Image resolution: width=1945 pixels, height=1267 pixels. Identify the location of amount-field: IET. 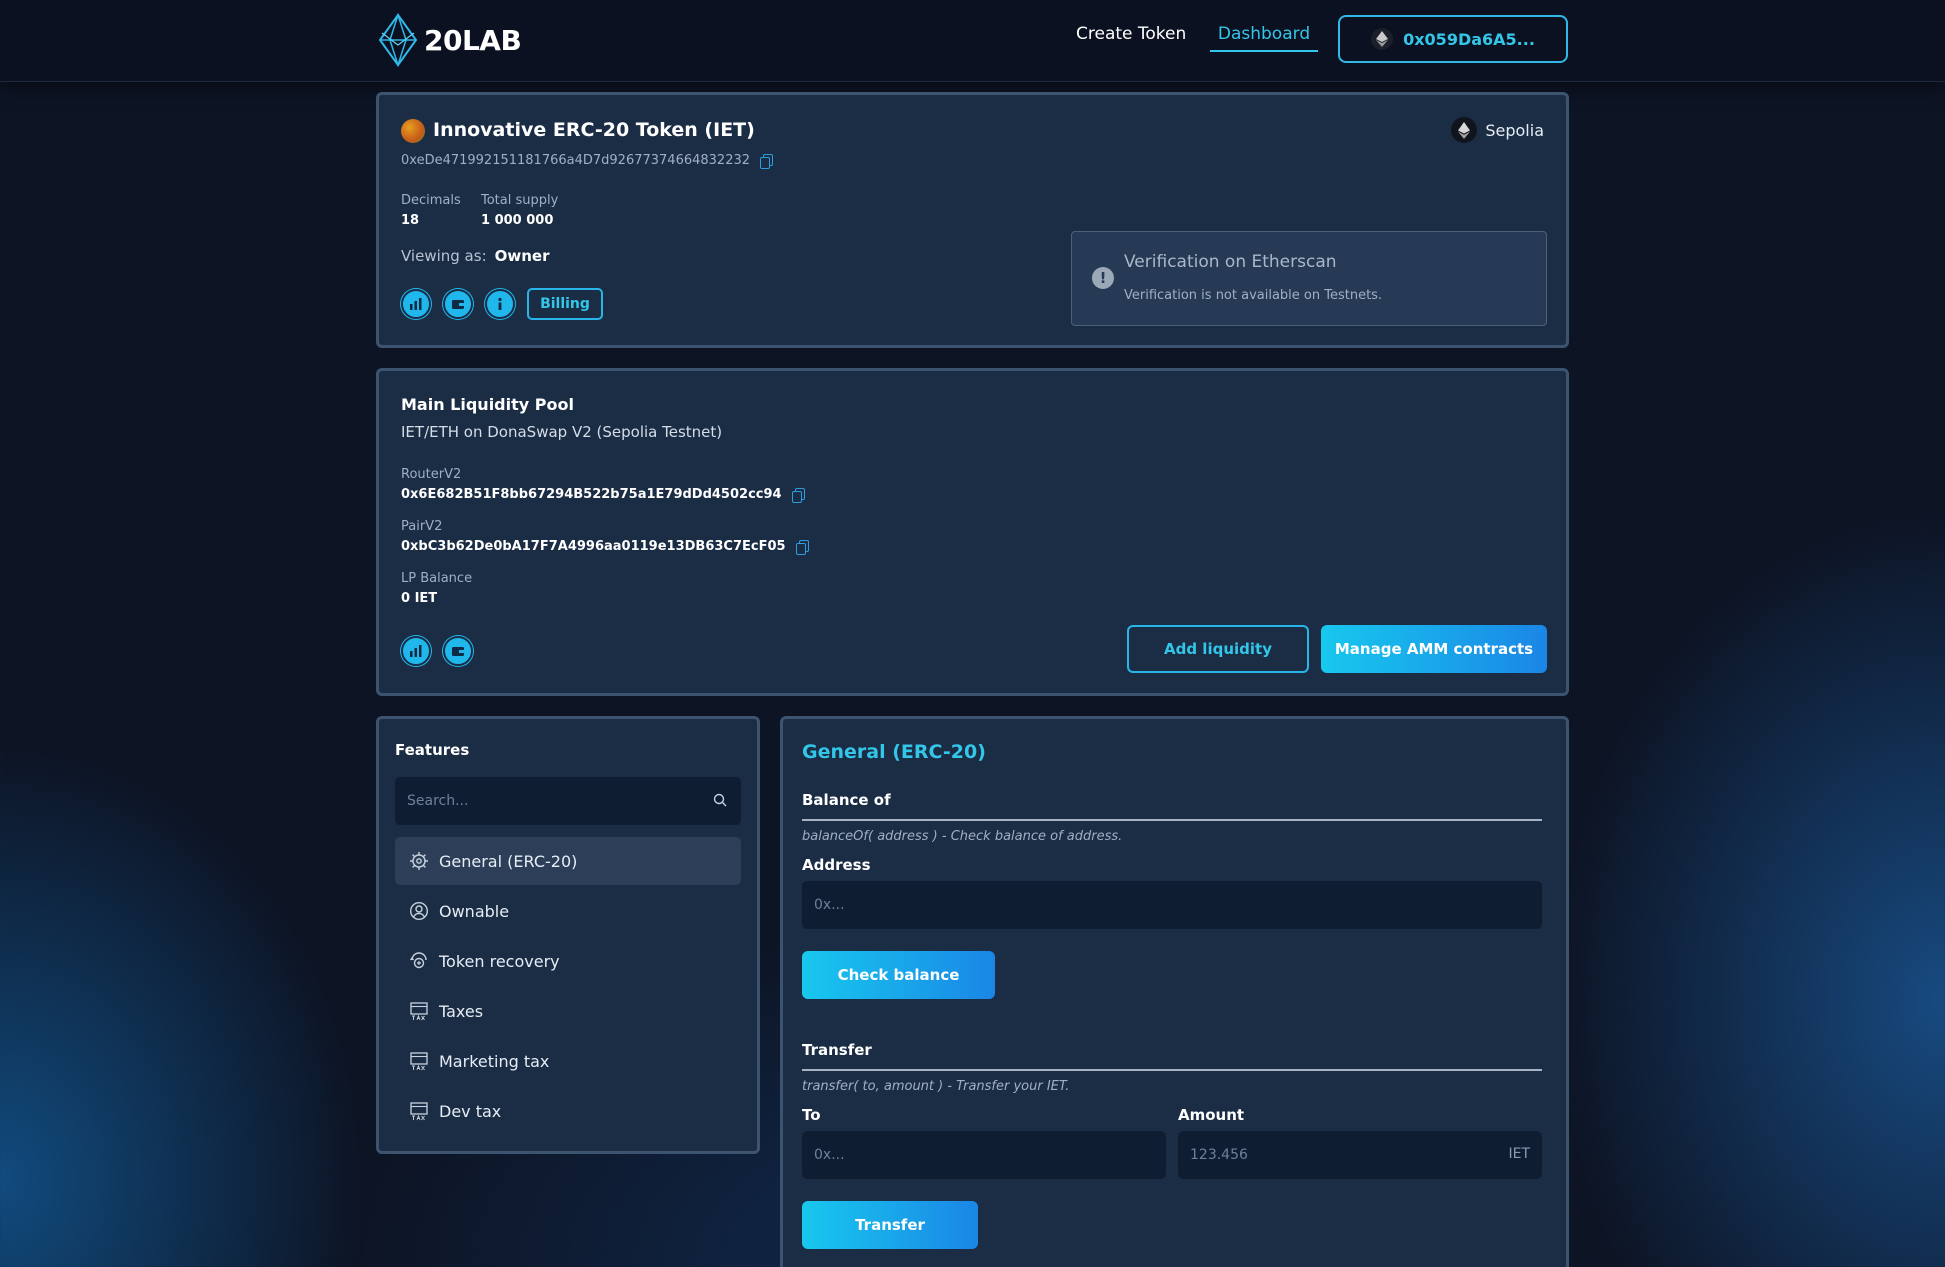
(1360, 1155).